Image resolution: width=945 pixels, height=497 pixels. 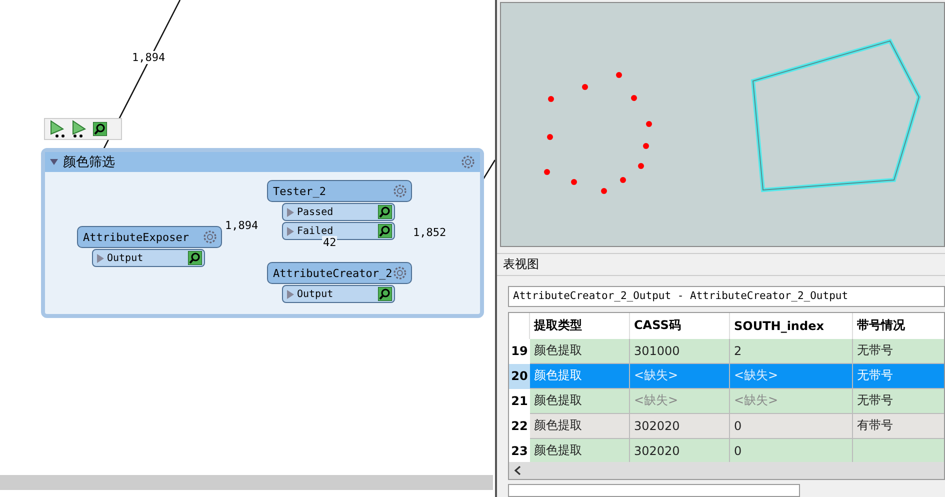 I want to click on table-cell: 2, so click(x=791, y=351).